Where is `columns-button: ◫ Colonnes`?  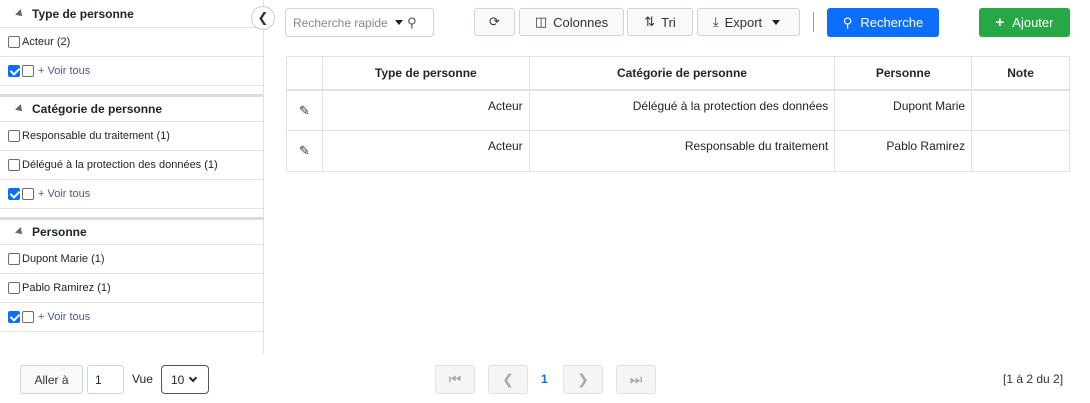
columns-button: ◫ Colonnes is located at coordinates (571, 22).